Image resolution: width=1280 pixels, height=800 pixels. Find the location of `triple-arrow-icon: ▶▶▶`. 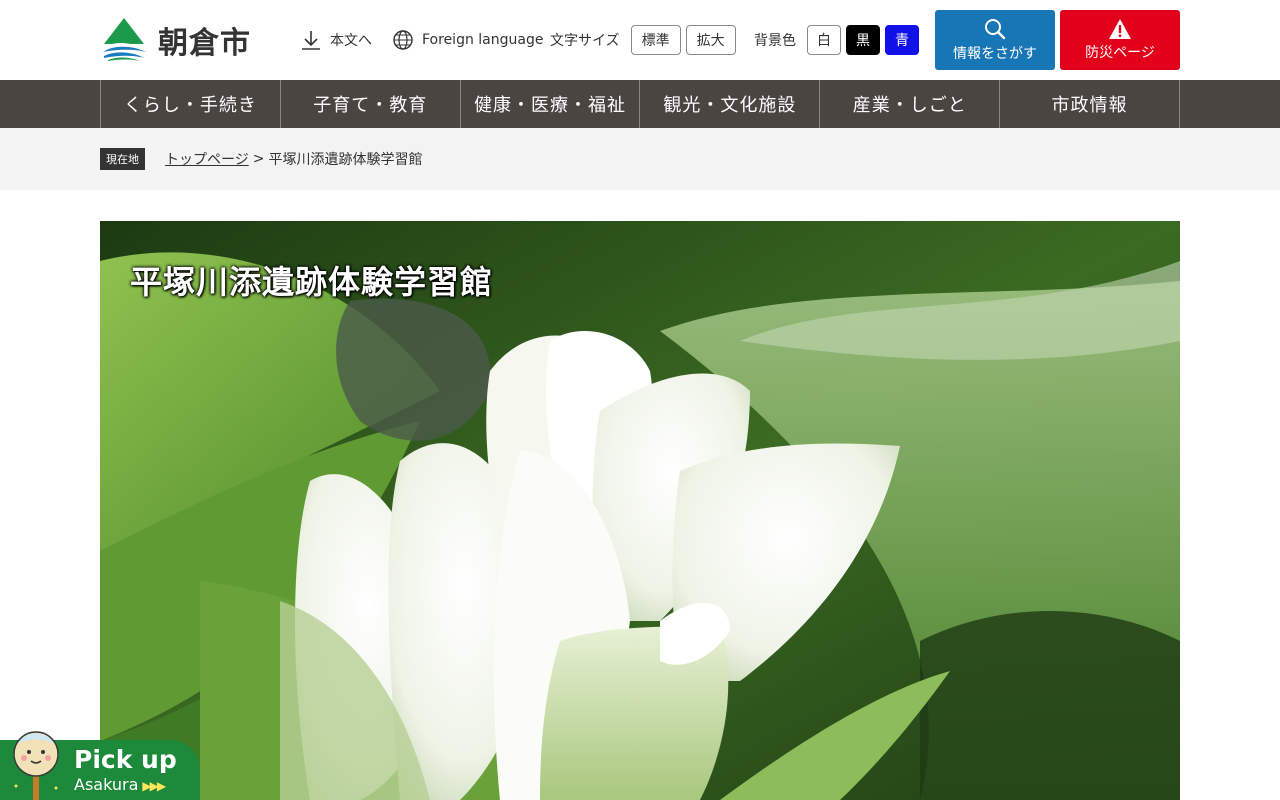

triple-arrow-icon: ▶▶▶ is located at coordinates (154, 786).